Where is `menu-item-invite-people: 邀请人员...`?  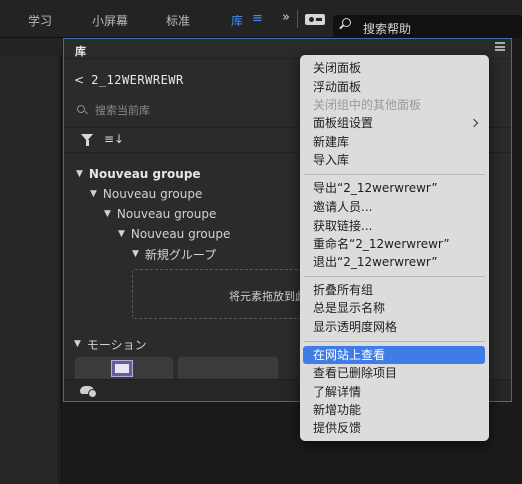
menu-item-invite-people: 邀请人员... is located at coordinates (342, 207).